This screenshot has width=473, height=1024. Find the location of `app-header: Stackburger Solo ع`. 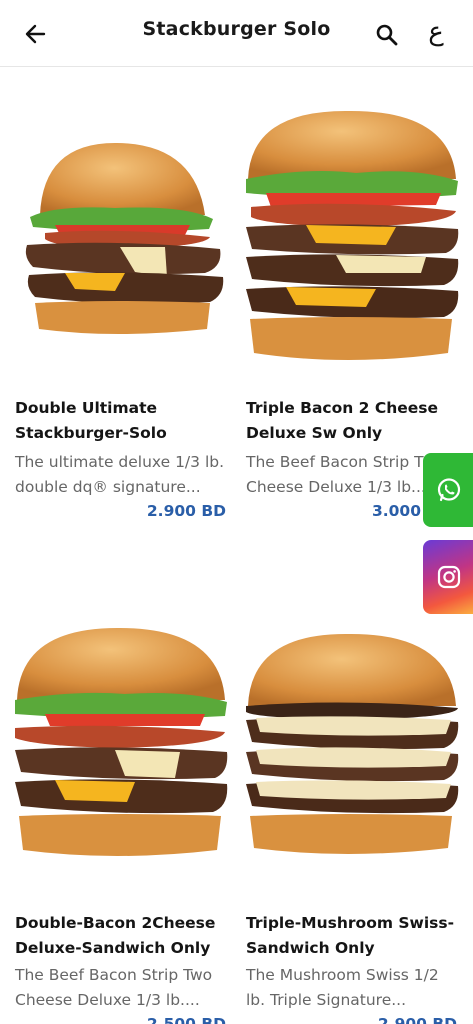

app-header: Stackburger Solo ع is located at coordinates (236, 33).